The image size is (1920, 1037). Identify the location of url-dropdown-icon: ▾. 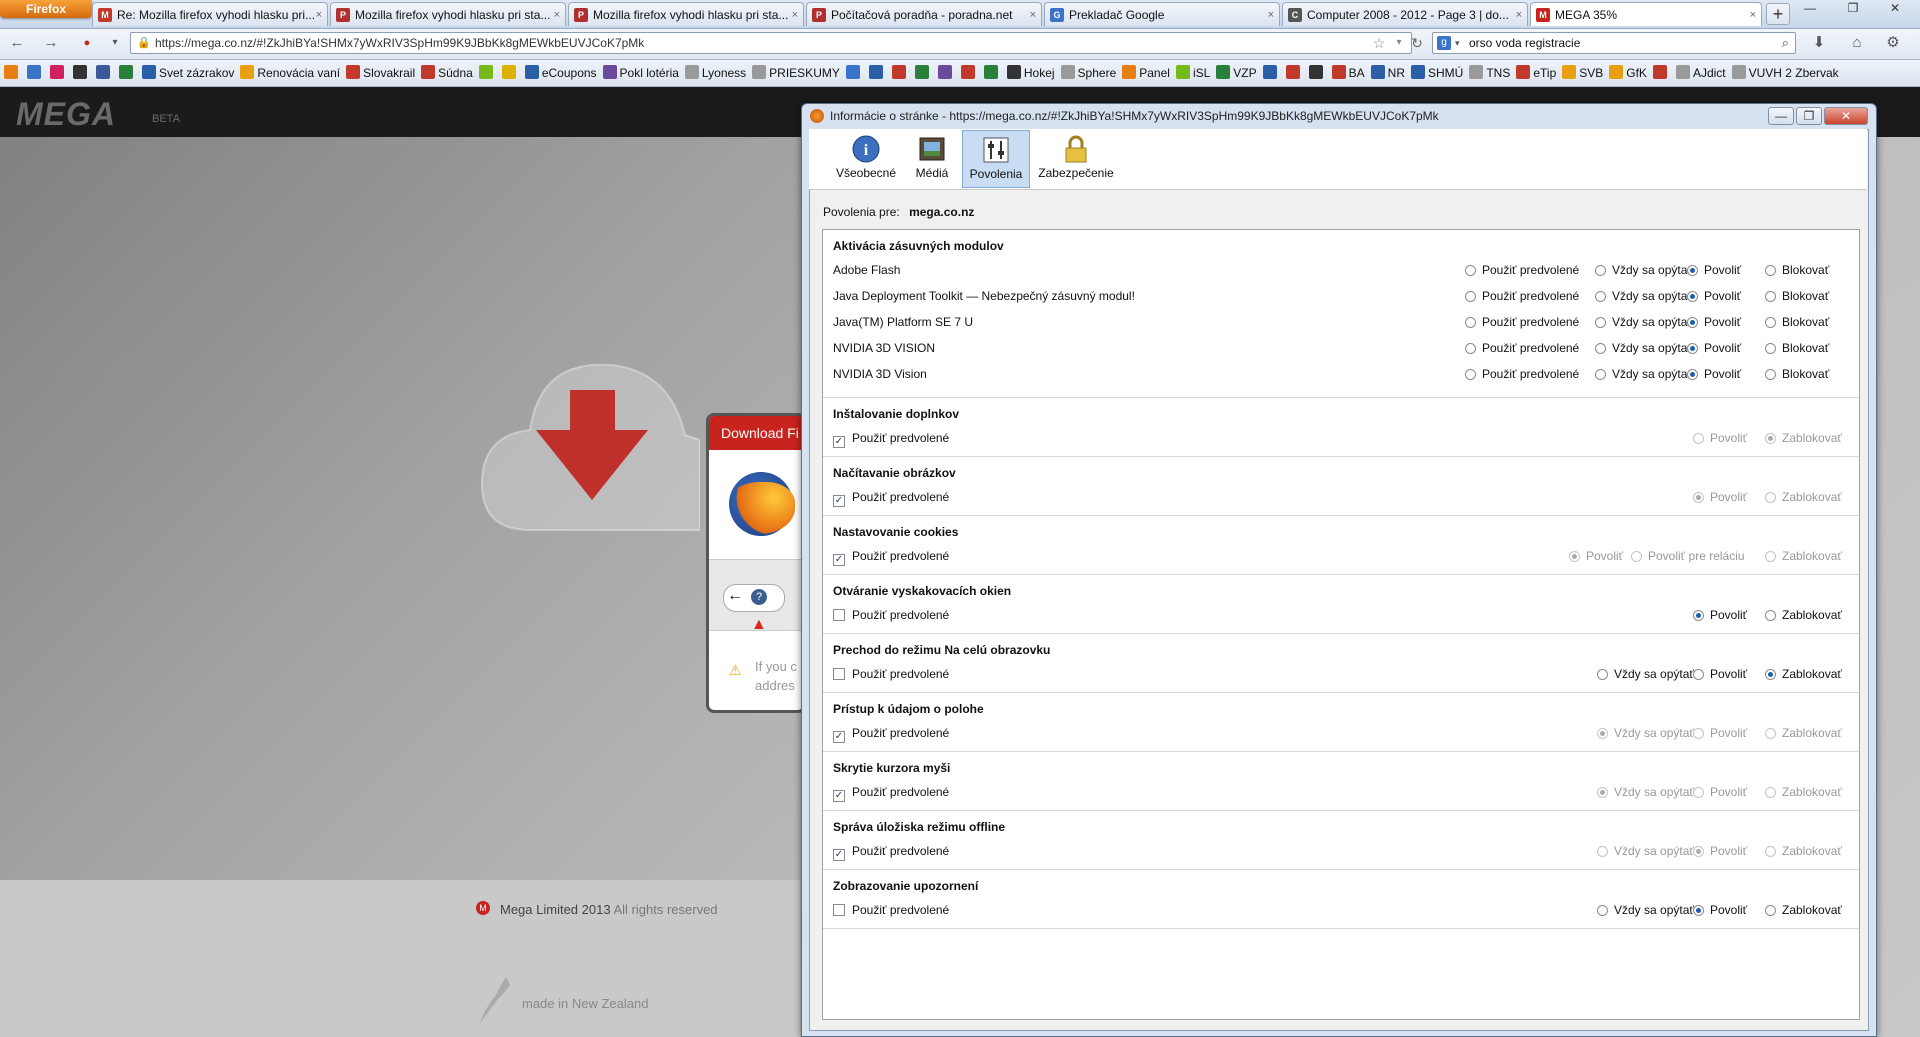
(1399, 43).